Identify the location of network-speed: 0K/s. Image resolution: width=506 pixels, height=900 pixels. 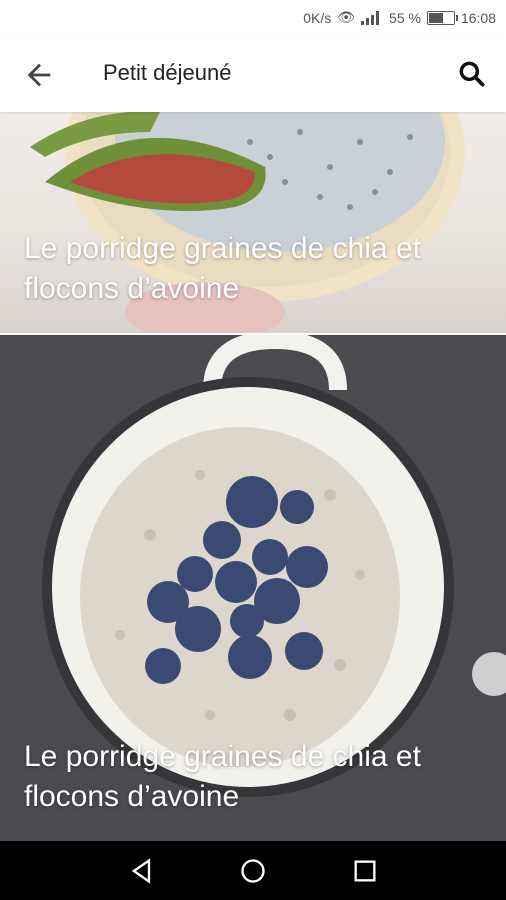
(317, 17).